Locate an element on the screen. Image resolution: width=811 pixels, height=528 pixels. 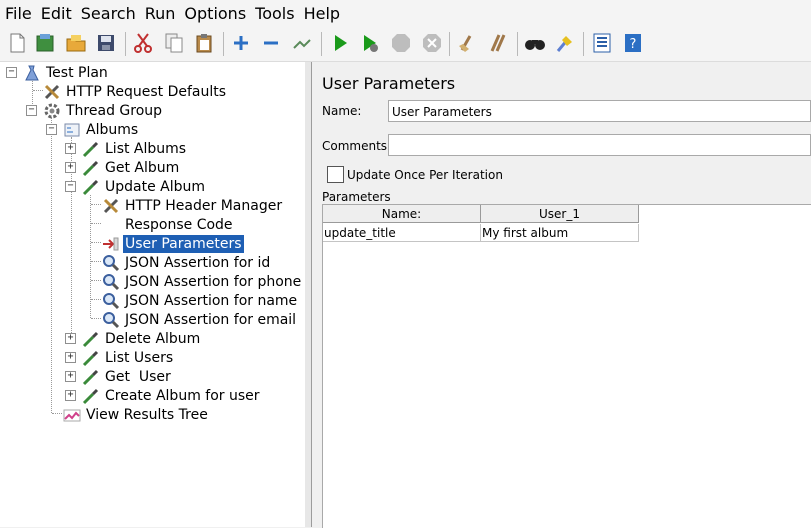
tree-node-json-assertion-phone: JSON Assertion for phone is located at coordinates (202, 281).